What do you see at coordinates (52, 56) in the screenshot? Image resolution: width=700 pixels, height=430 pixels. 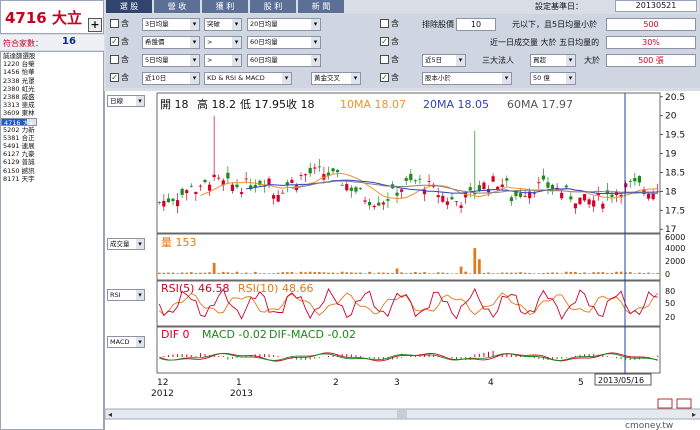 I see `stock-list-item: 誠達篩選股` at bounding box center [52, 56].